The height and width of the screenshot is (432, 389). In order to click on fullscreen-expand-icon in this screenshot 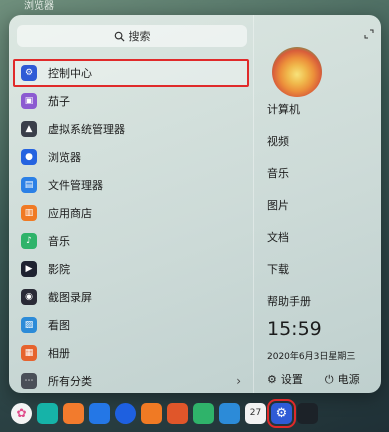, I will do `click(369, 34)`.